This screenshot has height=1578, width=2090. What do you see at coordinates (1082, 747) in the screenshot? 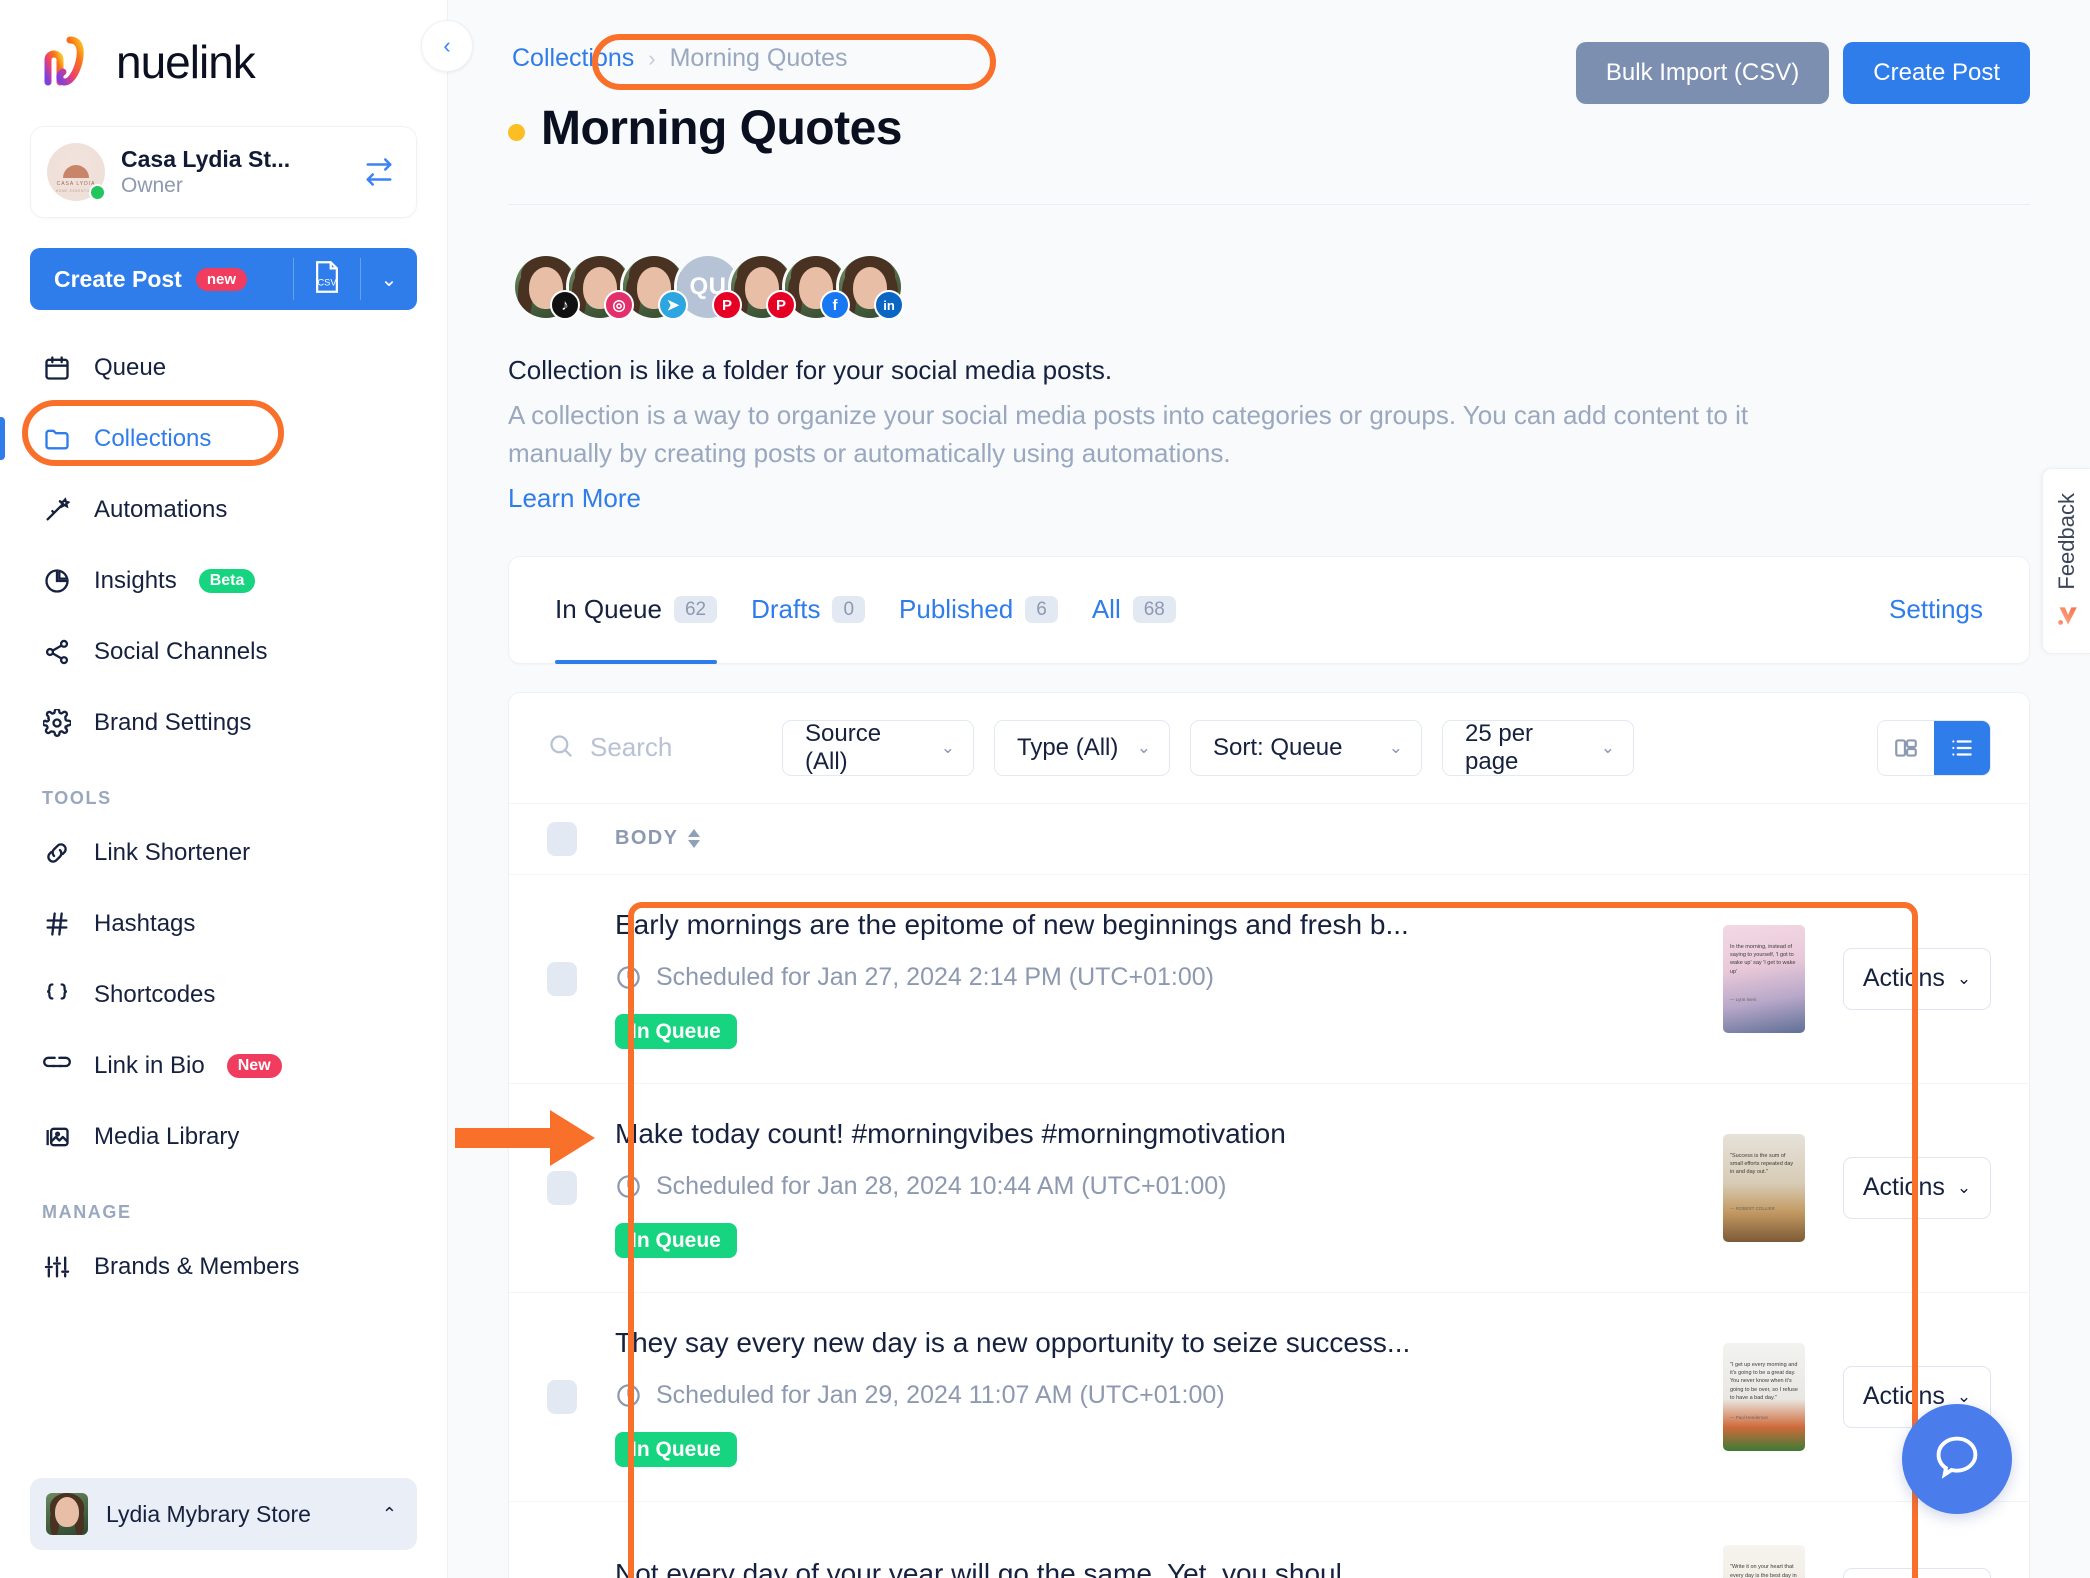
I see `type-filter: Type (All) ⌄` at bounding box center [1082, 747].